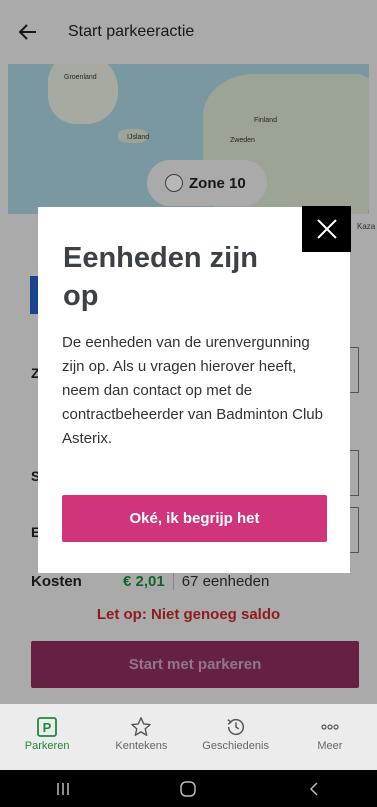  I want to click on dialog-title: Eenheden zijn op, so click(160, 277).